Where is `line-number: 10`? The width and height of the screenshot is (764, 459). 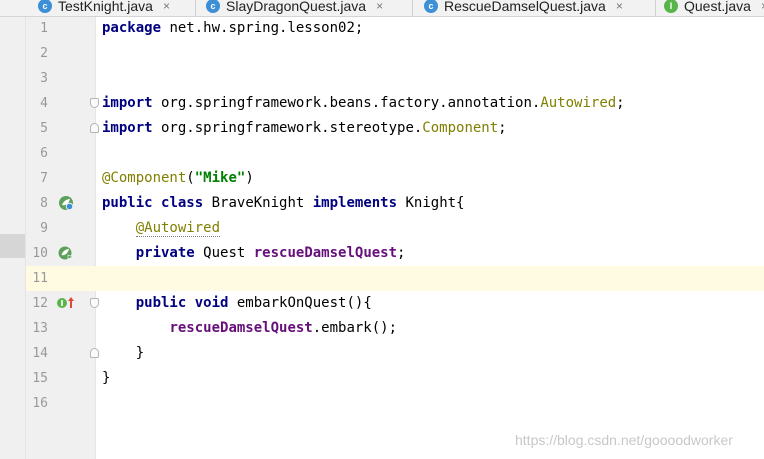
line-number: 10 is located at coordinates (40, 253).